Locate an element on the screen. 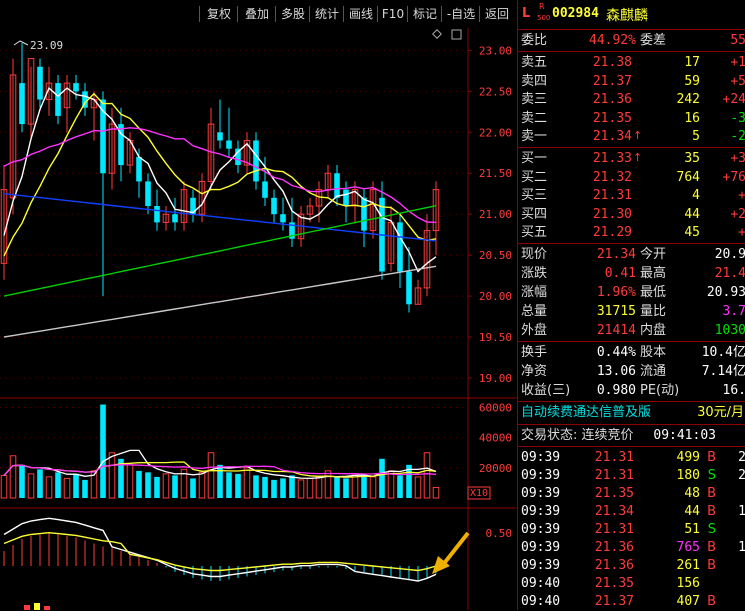  toolbar-button-0: 复权 is located at coordinates (219, 14).